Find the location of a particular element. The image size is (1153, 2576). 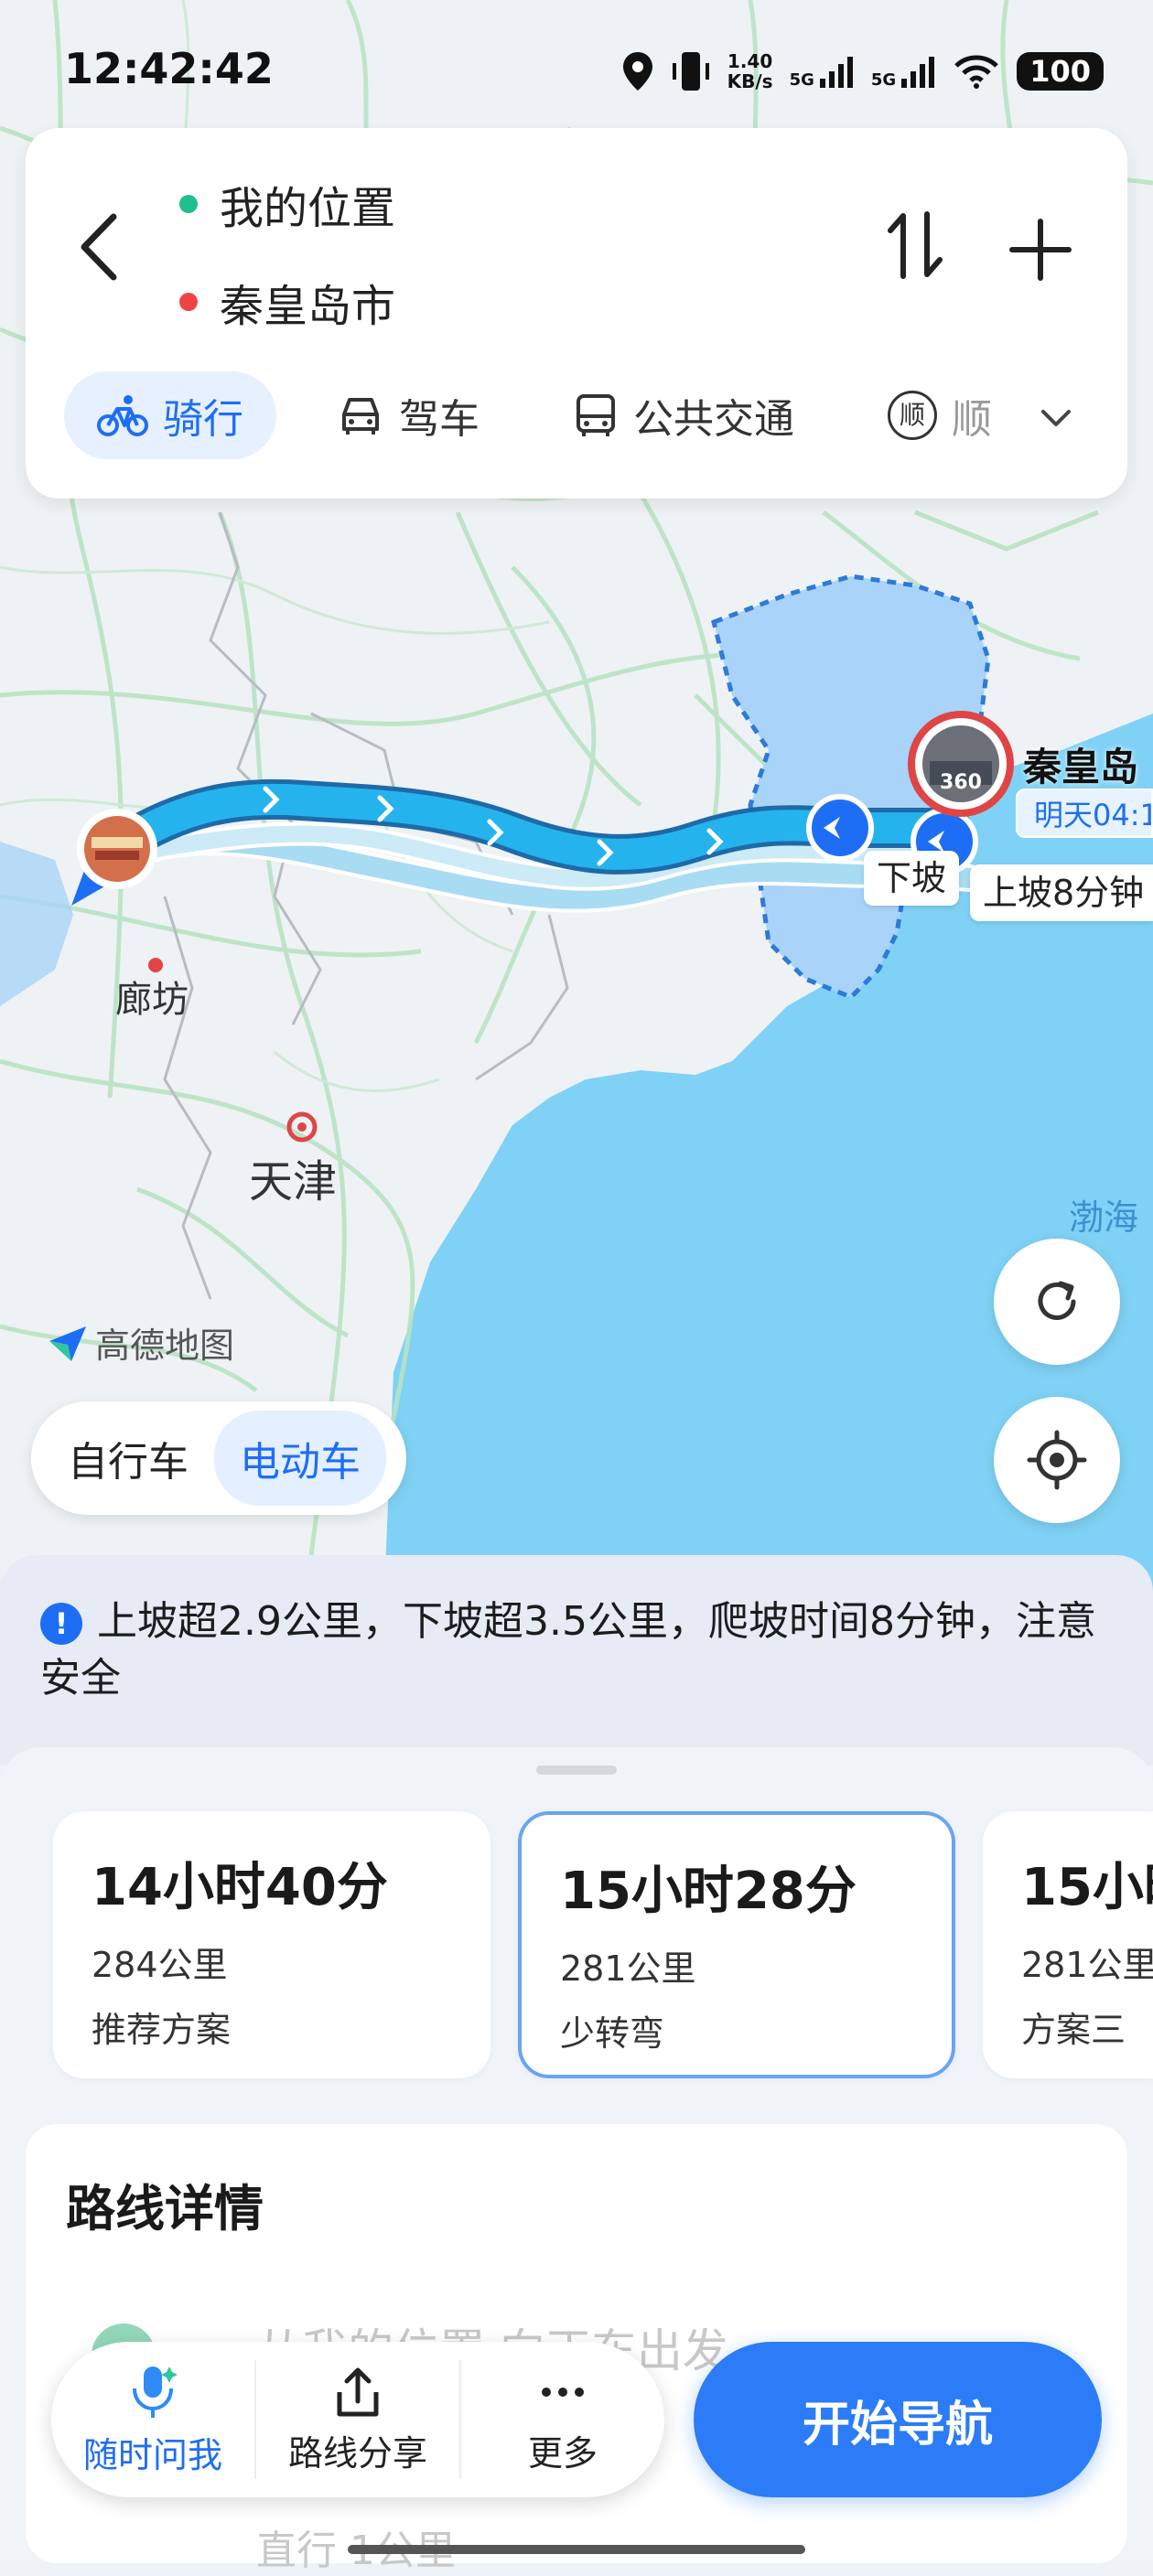

sim2-signal: 5G is located at coordinates (904, 71).